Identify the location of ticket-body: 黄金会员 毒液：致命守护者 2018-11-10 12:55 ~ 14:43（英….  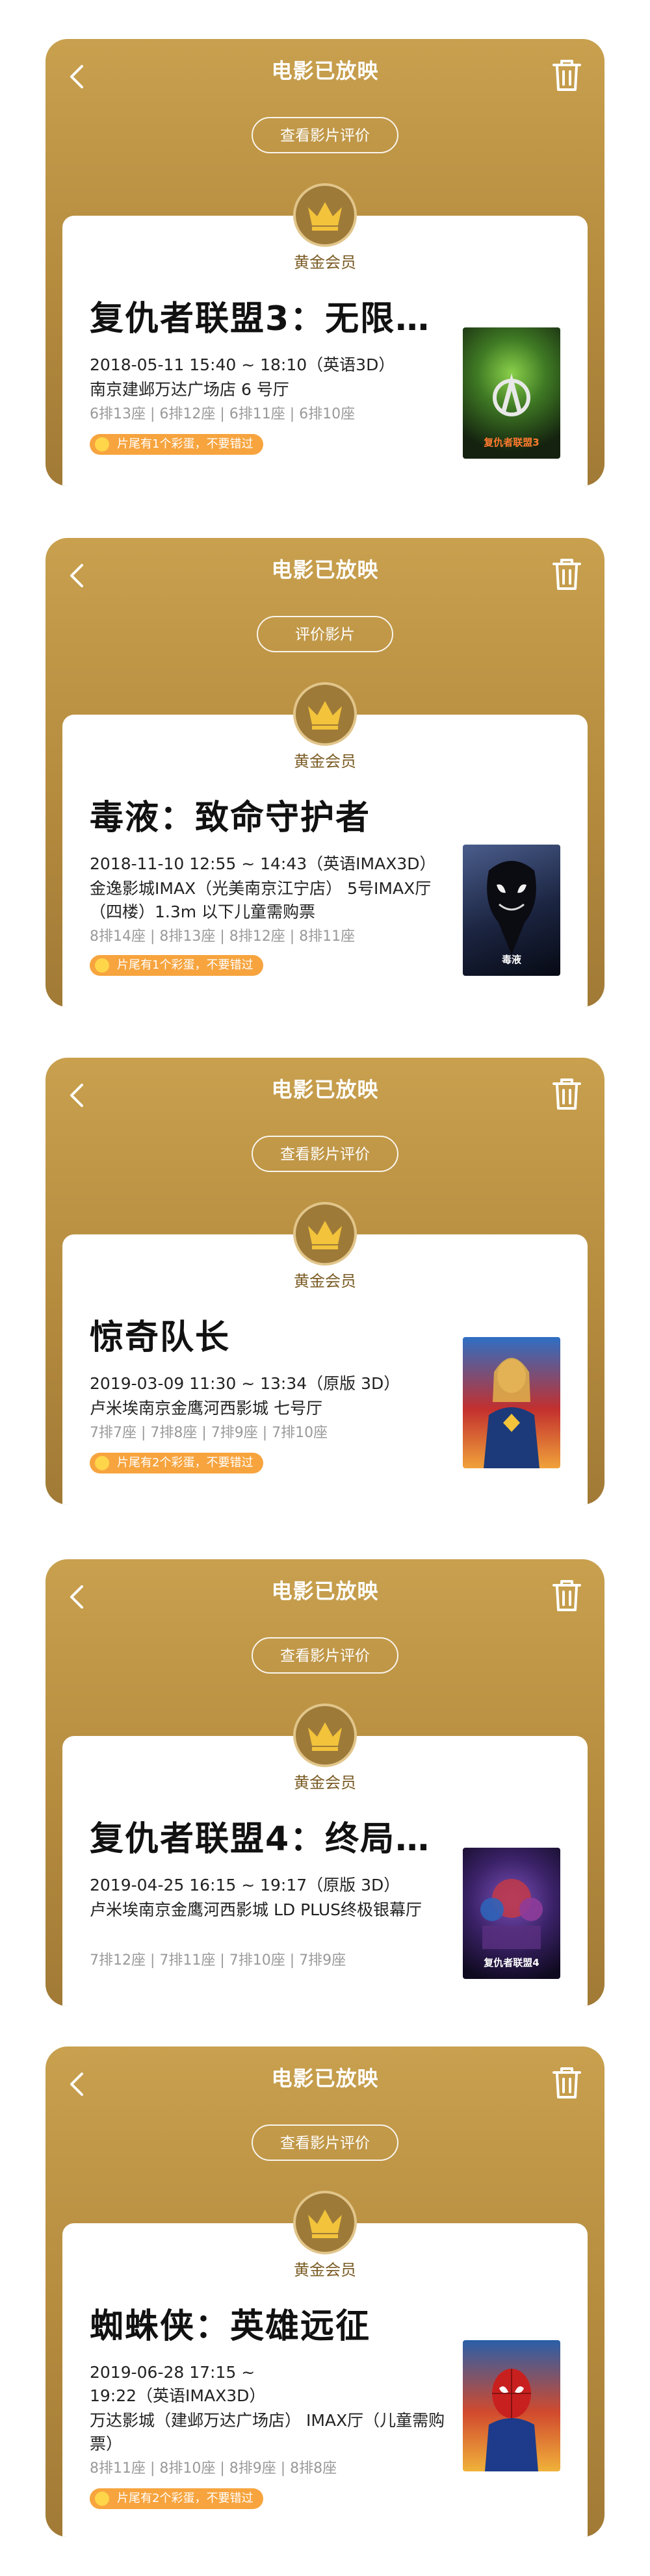
(325, 844).